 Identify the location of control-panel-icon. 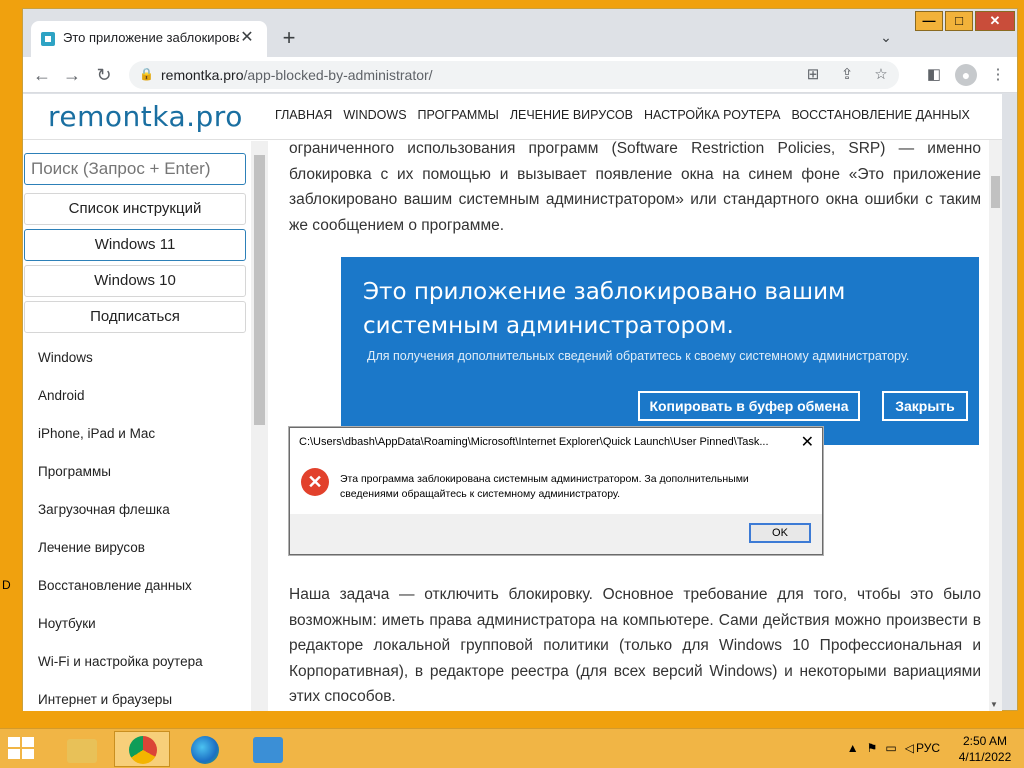
(268, 750).